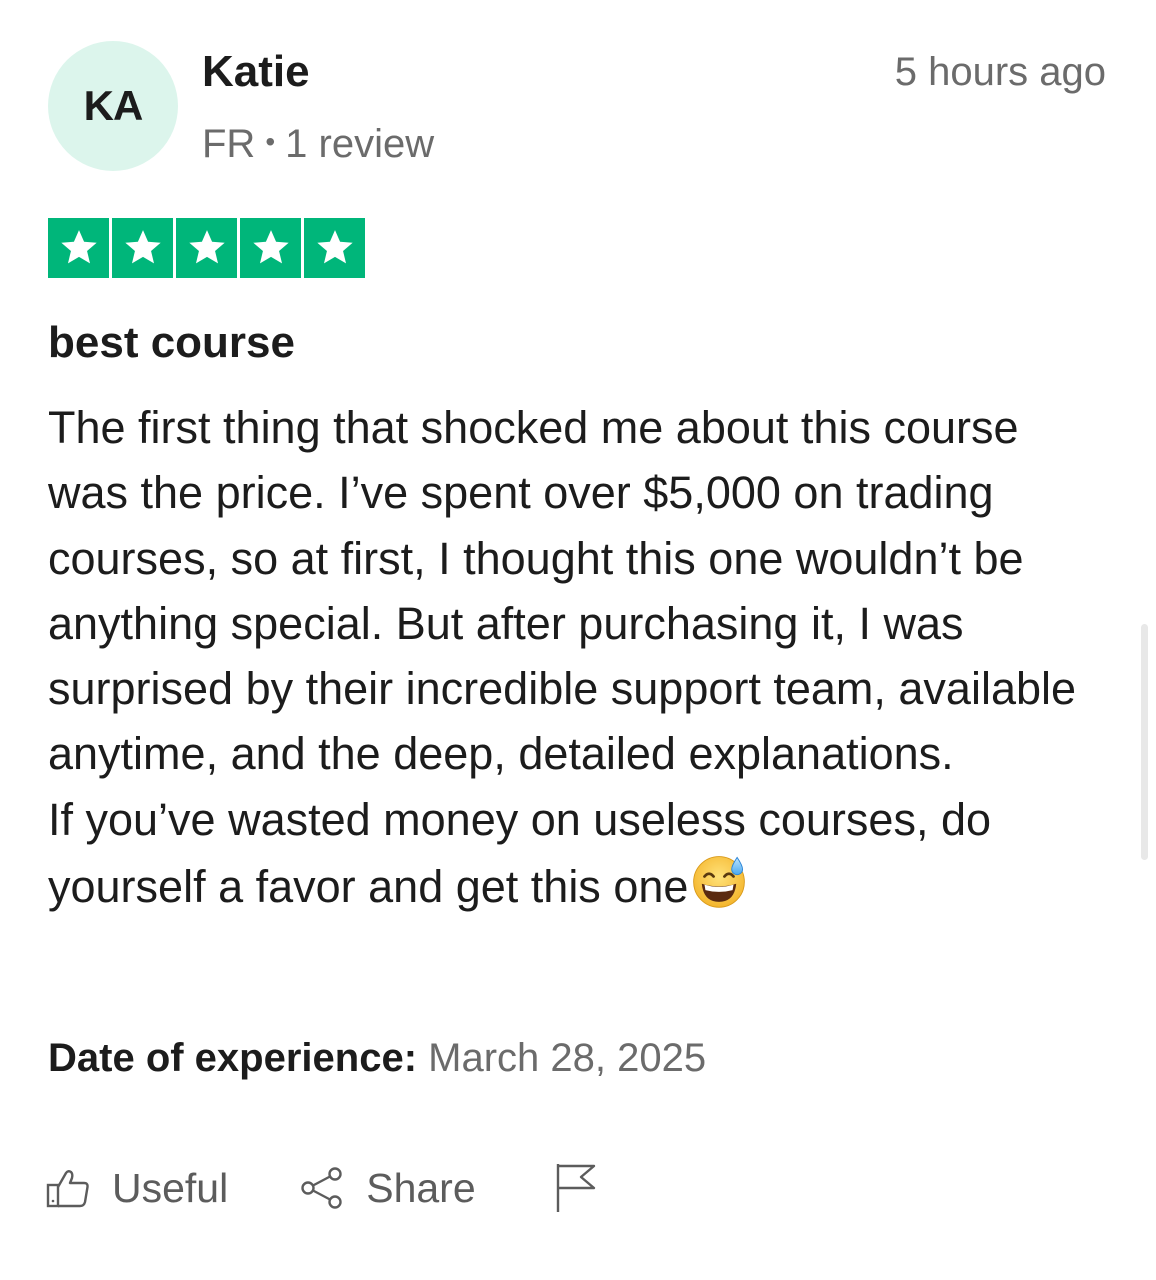 The image size is (1156, 1280). Describe the element at coordinates (233, 1058) in the screenshot. I see `experience-label: Date of experience:` at that location.